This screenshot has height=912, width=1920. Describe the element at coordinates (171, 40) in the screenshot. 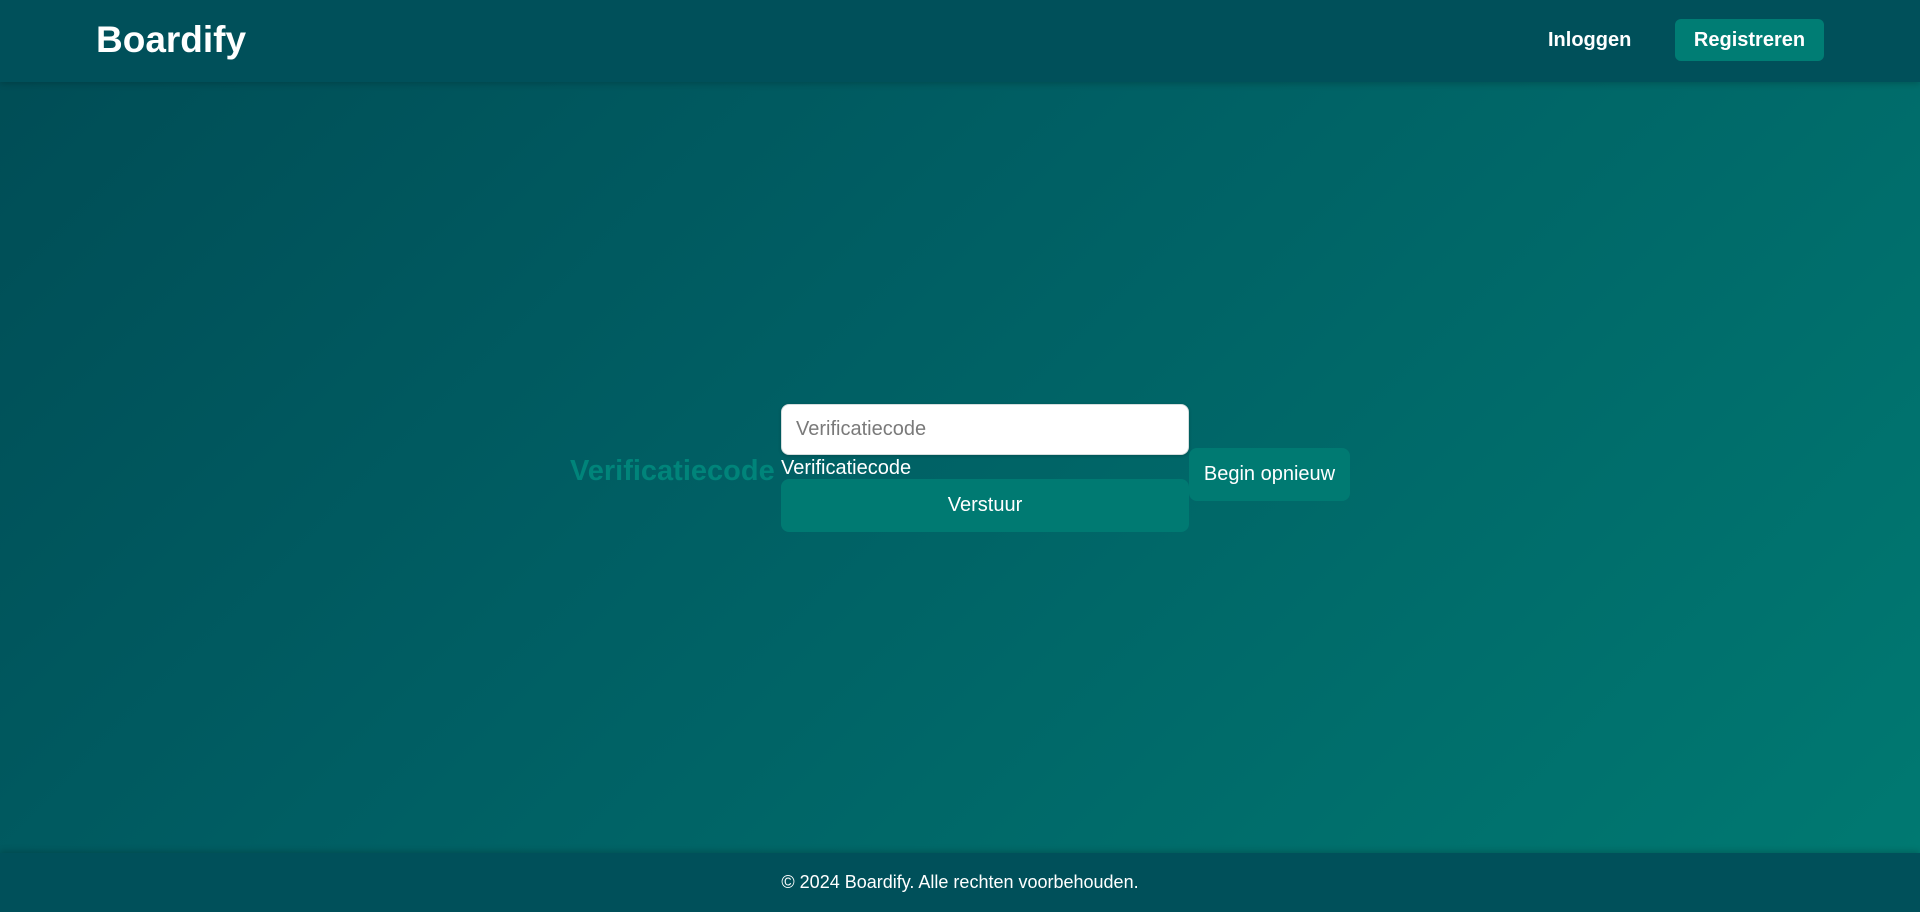

I see `brand-logo: Boardify` at that location.